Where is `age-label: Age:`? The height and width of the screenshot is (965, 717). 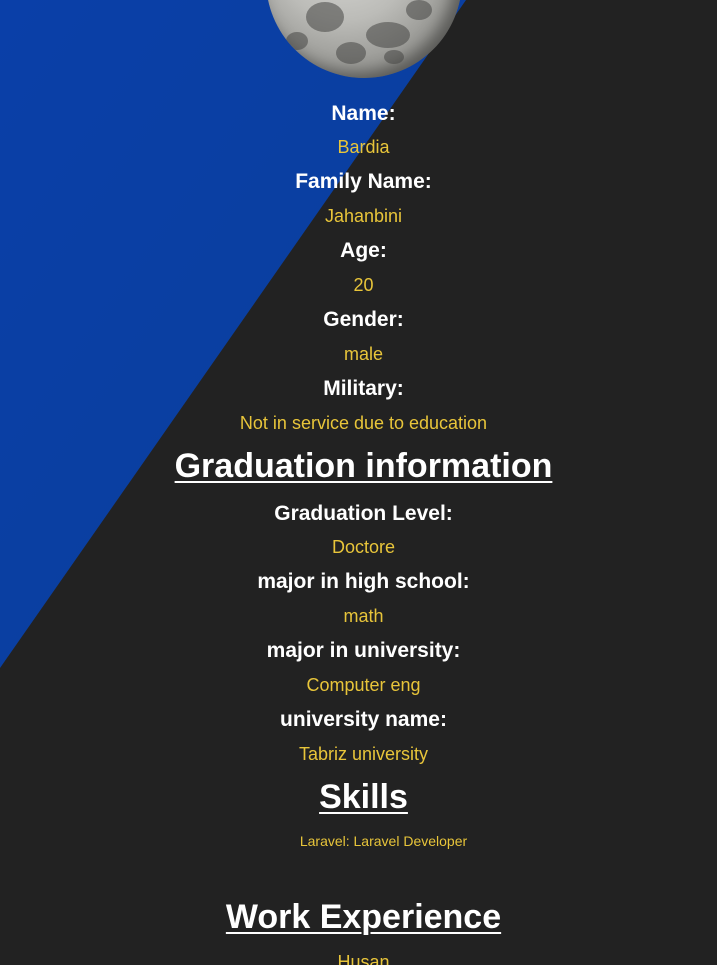 age-label: Age: is located at coordinates (363, 250).